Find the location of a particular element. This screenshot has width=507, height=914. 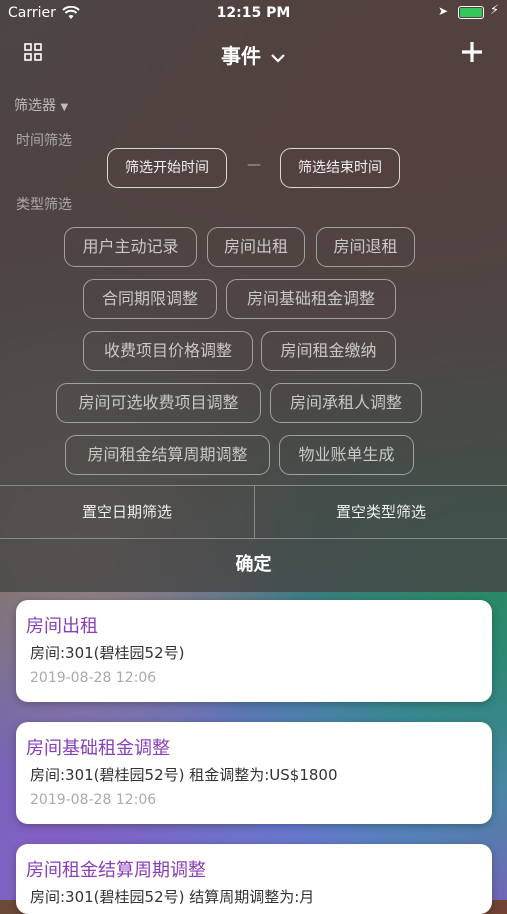

filter-label: 筛选器 is located at coordinates (35, 106).